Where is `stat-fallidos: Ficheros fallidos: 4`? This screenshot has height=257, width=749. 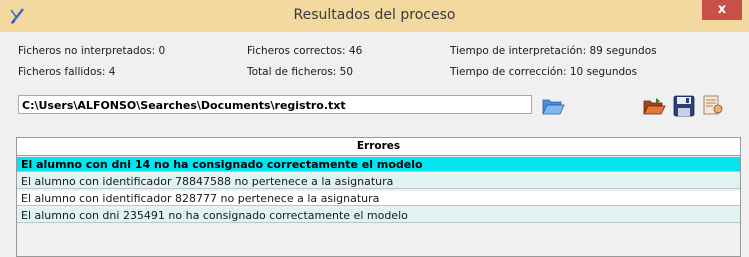
stat-fallidos: Ficheros fallidos: 4 is located at coordinates (67, 72).